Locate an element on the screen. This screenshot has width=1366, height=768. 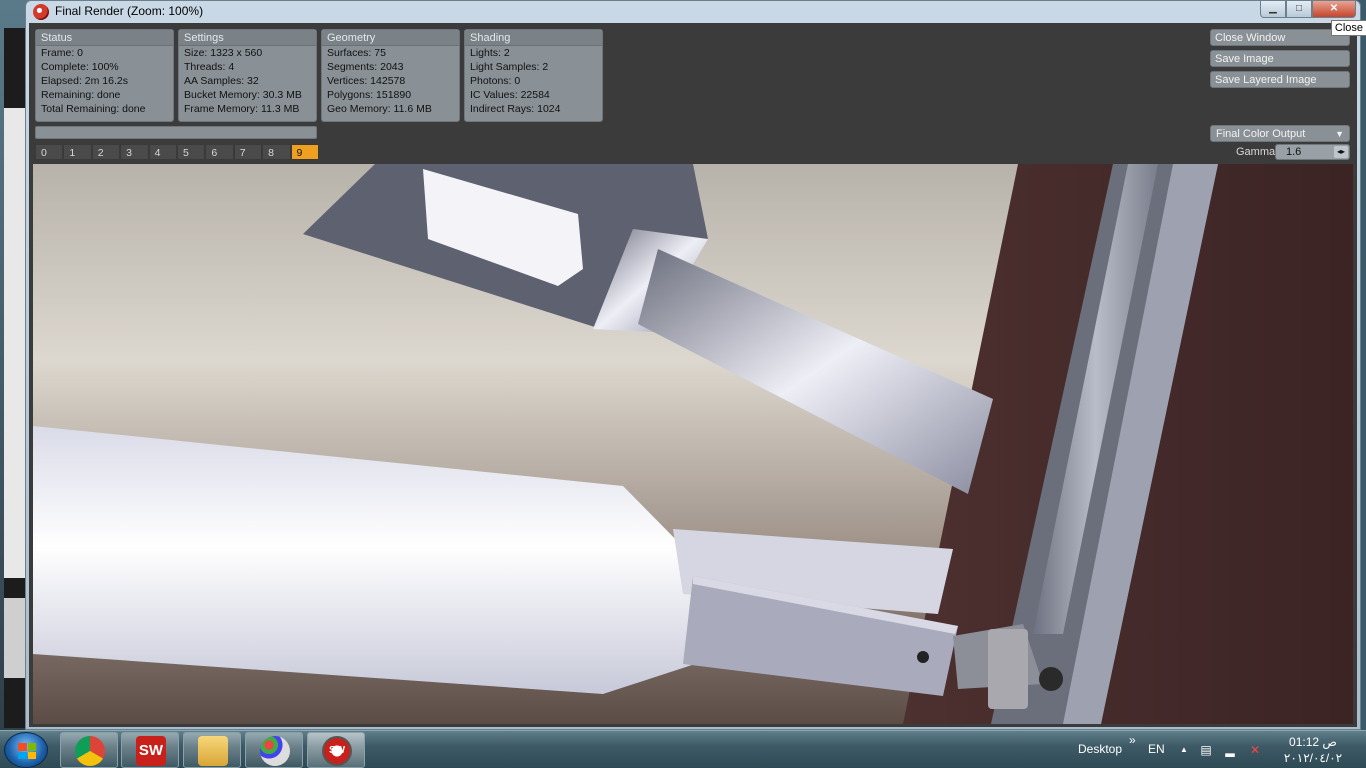
chevron-down-icon: ▼ is located at coordinates (1339, 134).